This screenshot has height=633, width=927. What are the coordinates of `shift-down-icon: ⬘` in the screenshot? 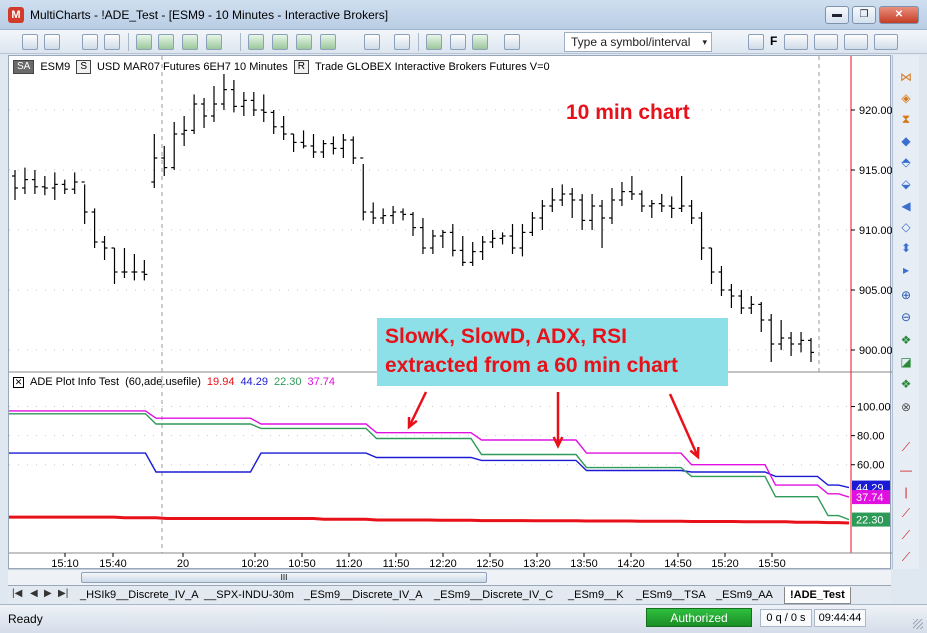 It's located at (906, 162).